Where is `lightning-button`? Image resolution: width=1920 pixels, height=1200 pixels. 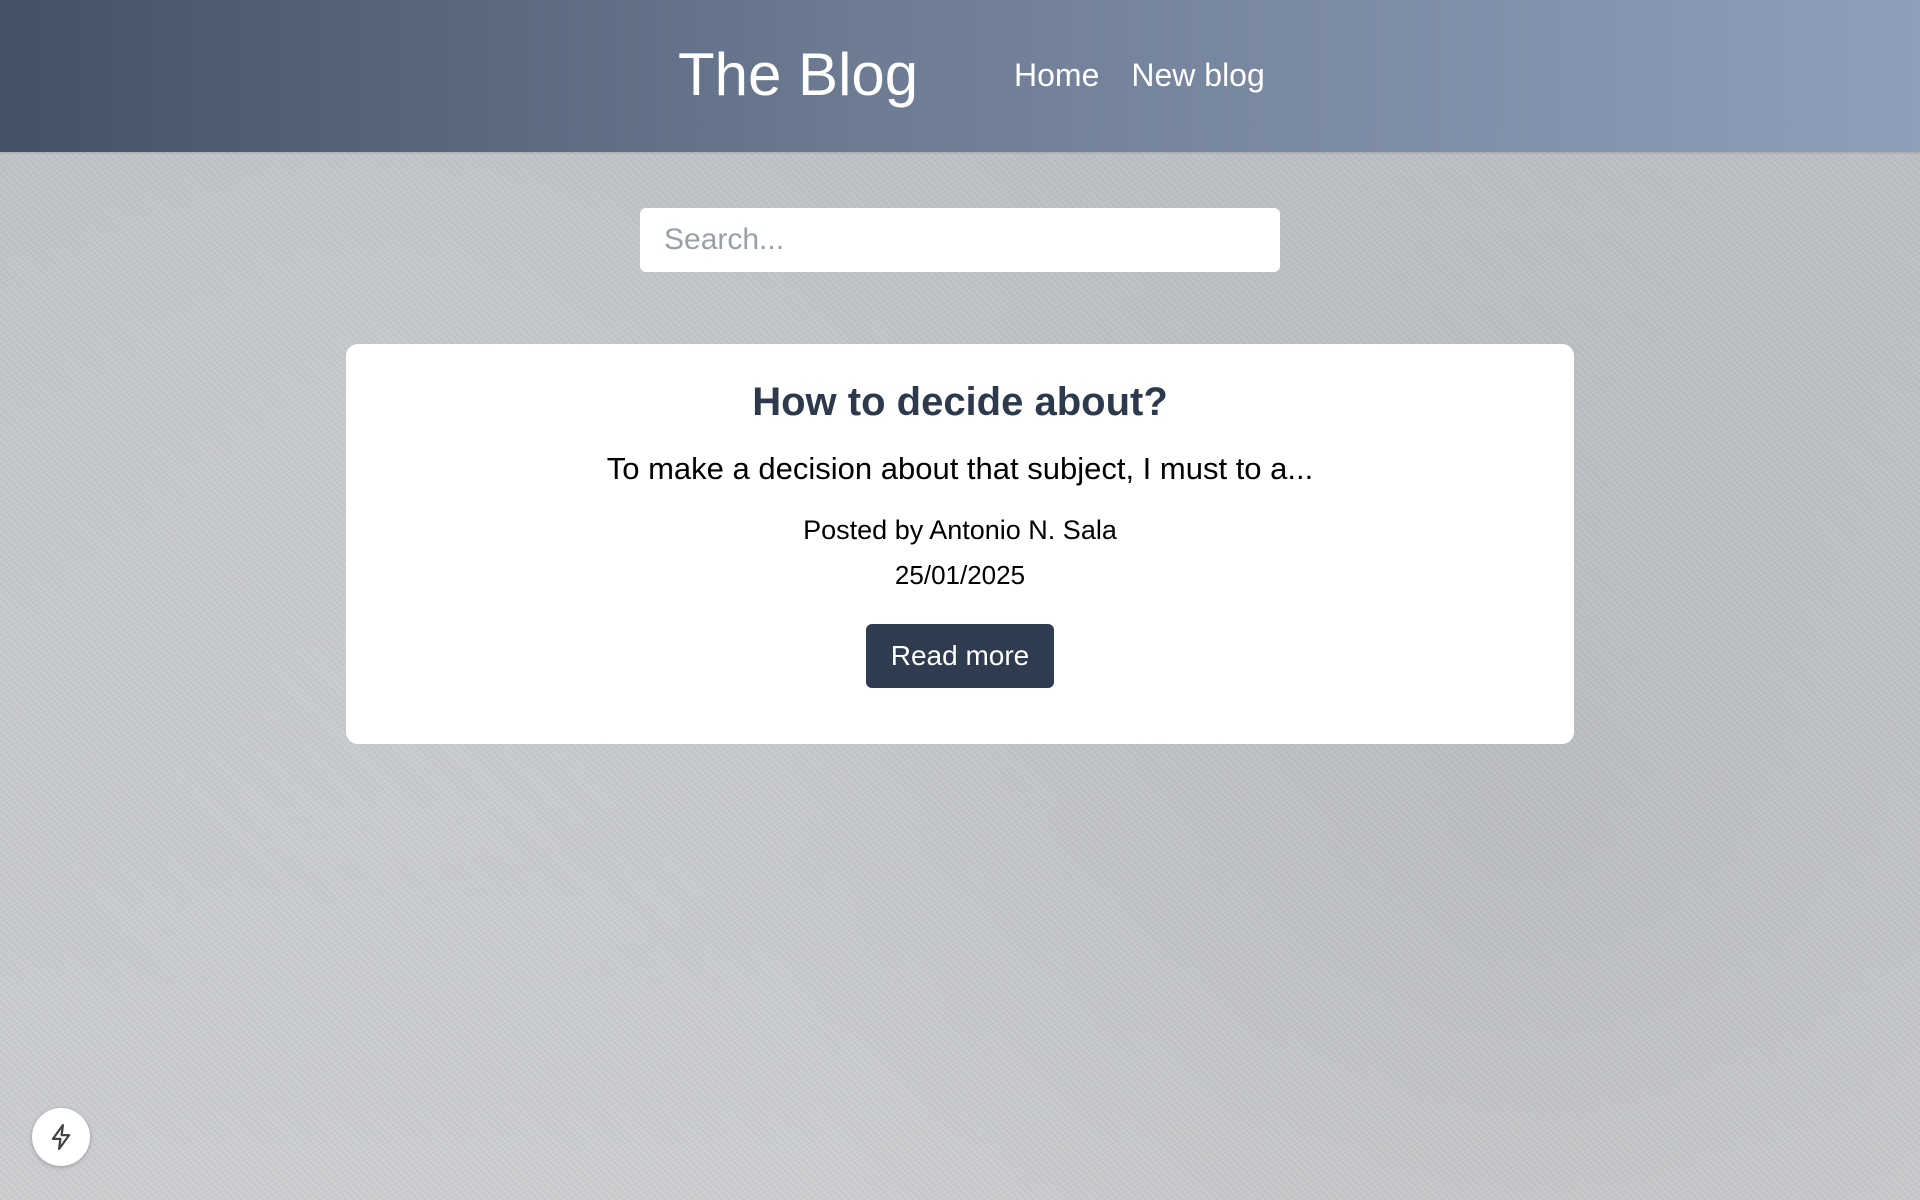
lightning-button is located at coordinates (61, 1137).